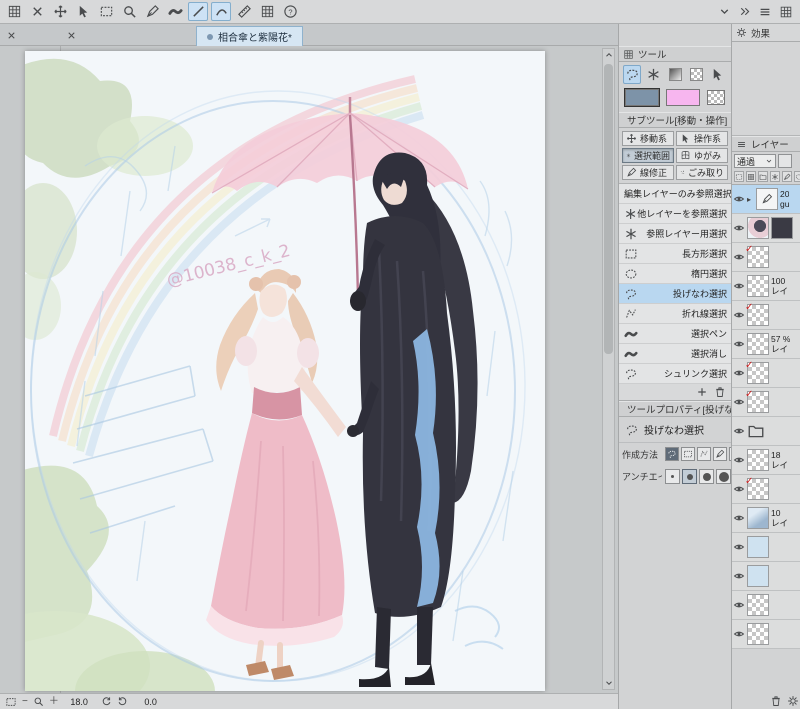  I want to click on layer-row: 18 レイ, so click(766, 460).